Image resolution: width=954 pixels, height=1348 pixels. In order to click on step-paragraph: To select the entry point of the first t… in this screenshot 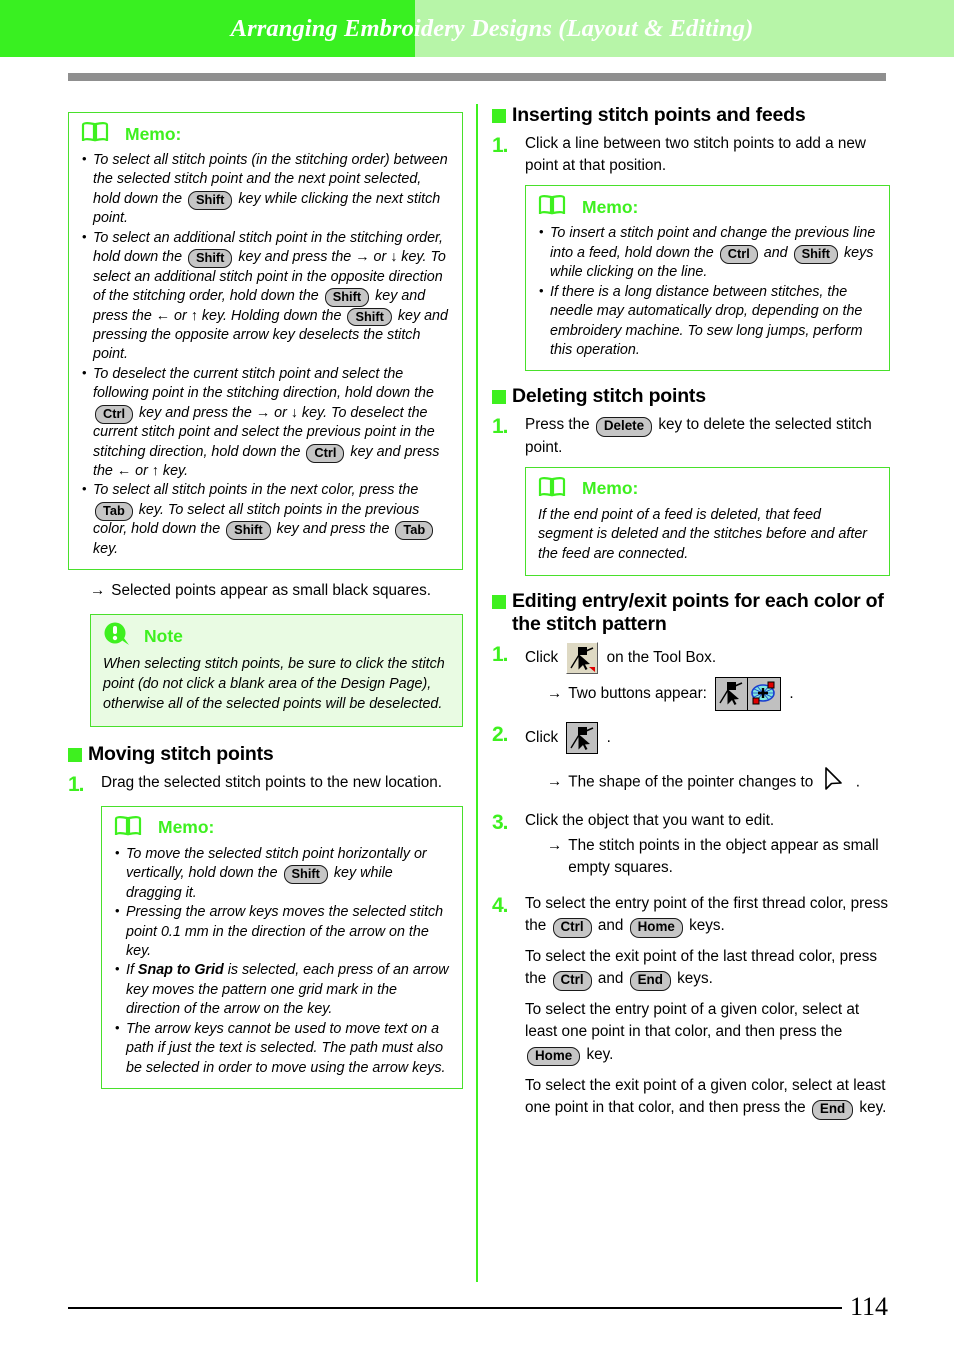, I will do `click(707, 915)`.